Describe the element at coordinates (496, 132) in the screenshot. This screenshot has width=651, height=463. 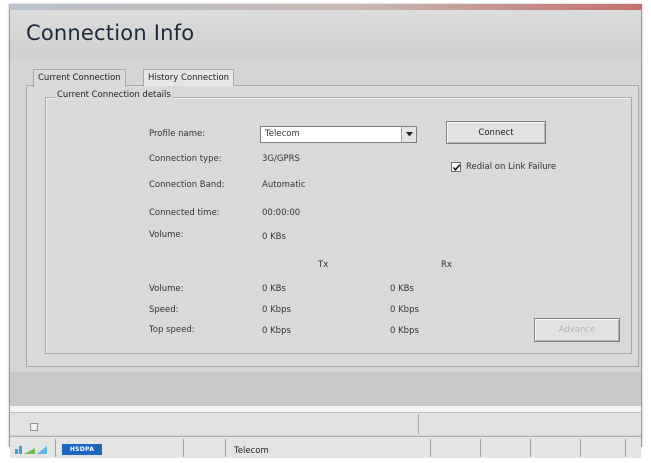
I see `connect-button: Connect` at that location.